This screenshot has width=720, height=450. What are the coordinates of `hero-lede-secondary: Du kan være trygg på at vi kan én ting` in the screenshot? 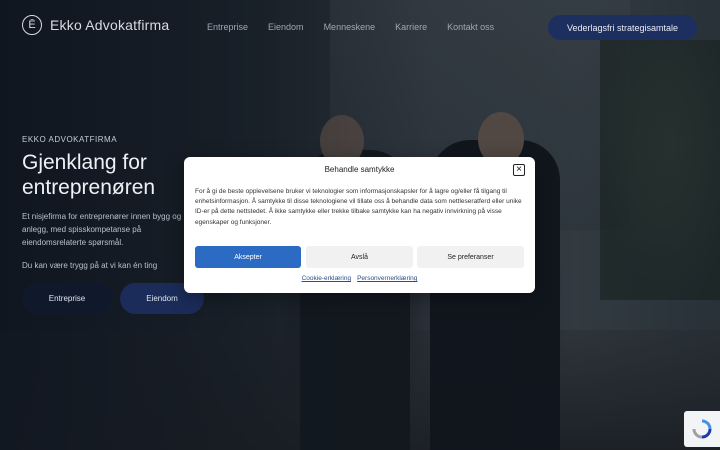 It's located at (90, 265).